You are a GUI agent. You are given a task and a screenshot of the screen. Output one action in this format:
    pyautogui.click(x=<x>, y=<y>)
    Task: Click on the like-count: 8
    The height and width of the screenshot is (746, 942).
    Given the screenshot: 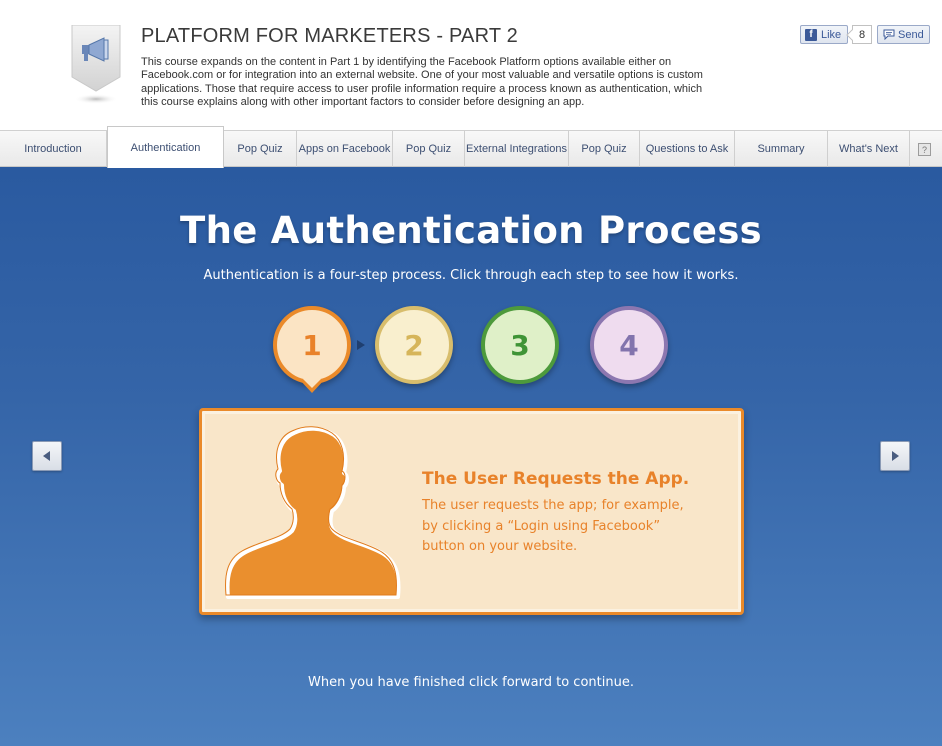 What is the action you would take?
    pyautogui.click(x=862, y=34)
    